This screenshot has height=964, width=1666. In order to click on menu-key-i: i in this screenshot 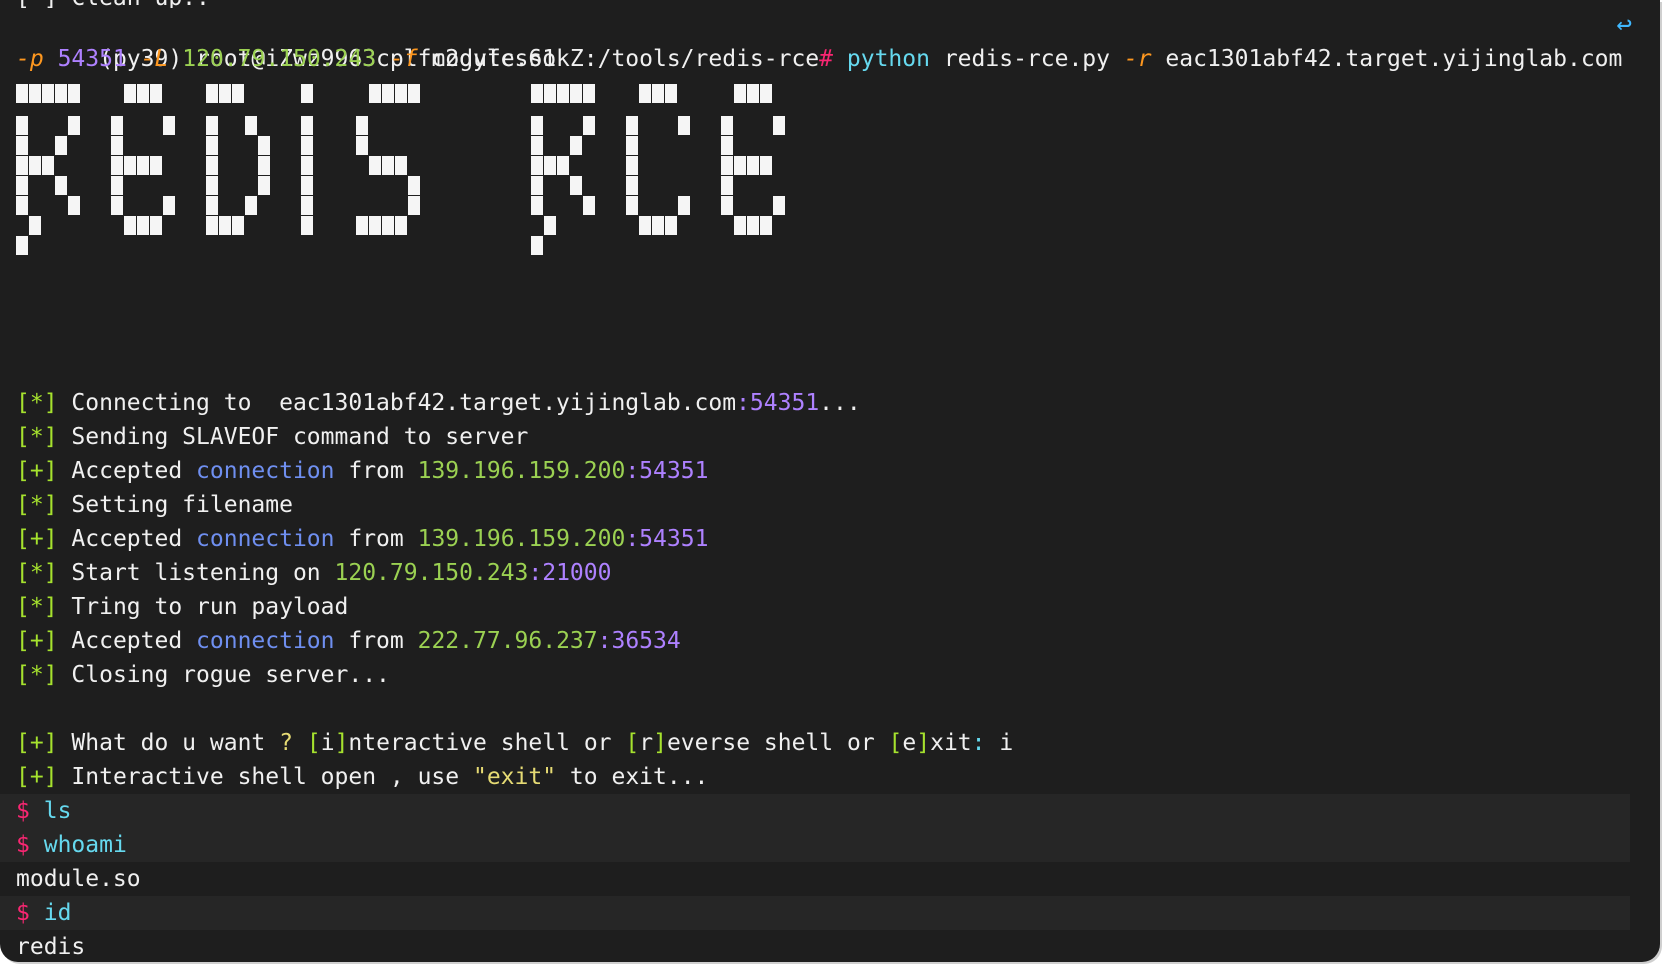, I will do `click(327, 743)`.